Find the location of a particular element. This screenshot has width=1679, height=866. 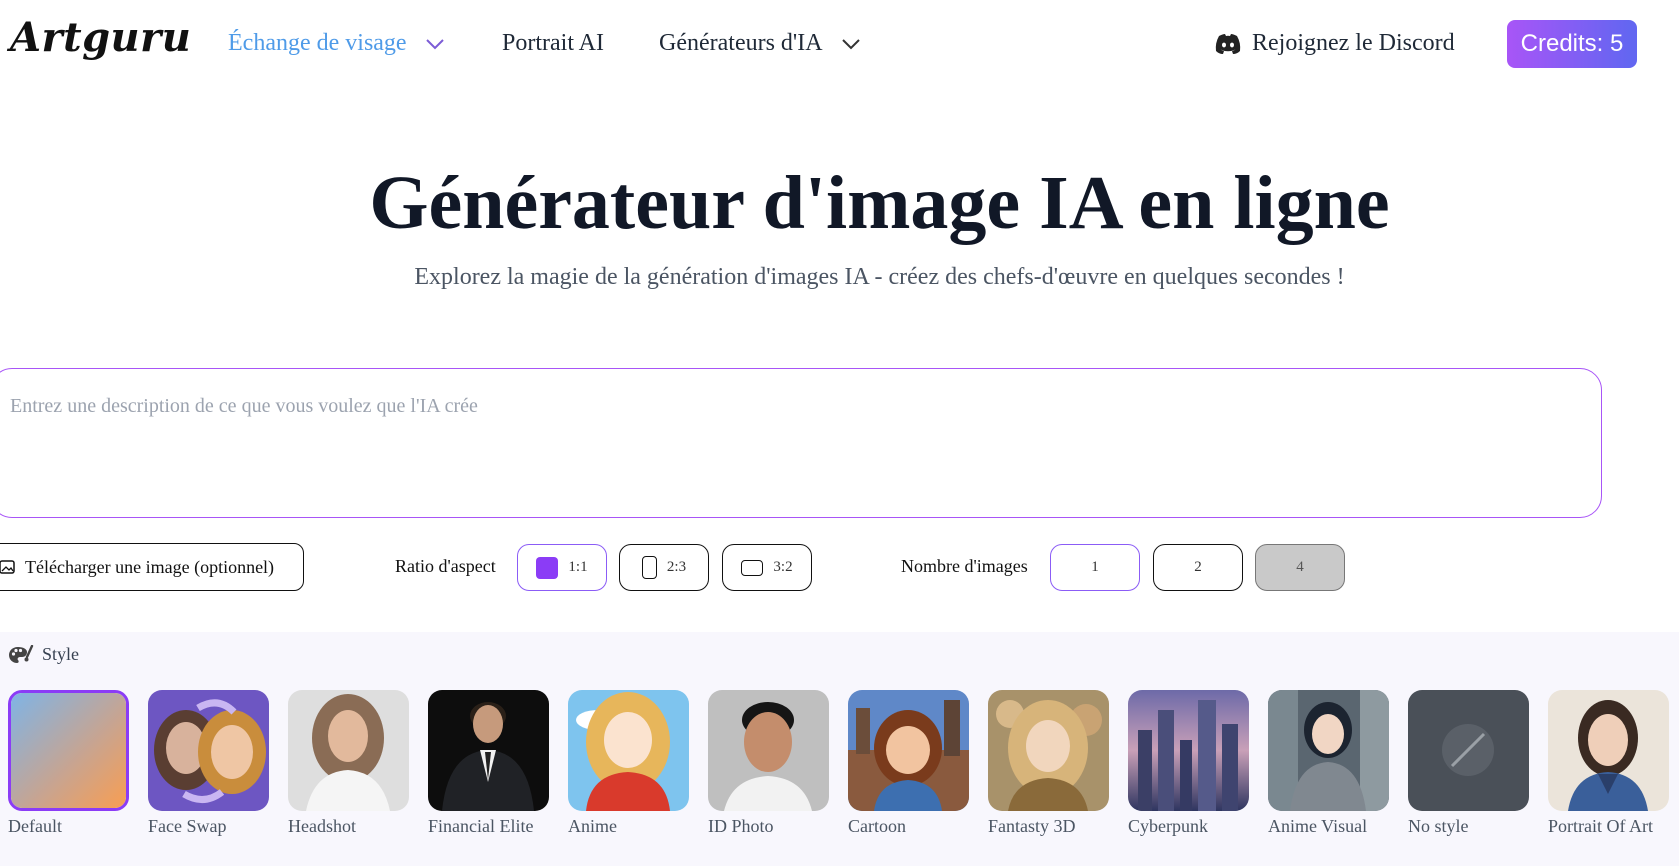

aspect-2-3-button: 2:3 is located at coordinates (664, 567).